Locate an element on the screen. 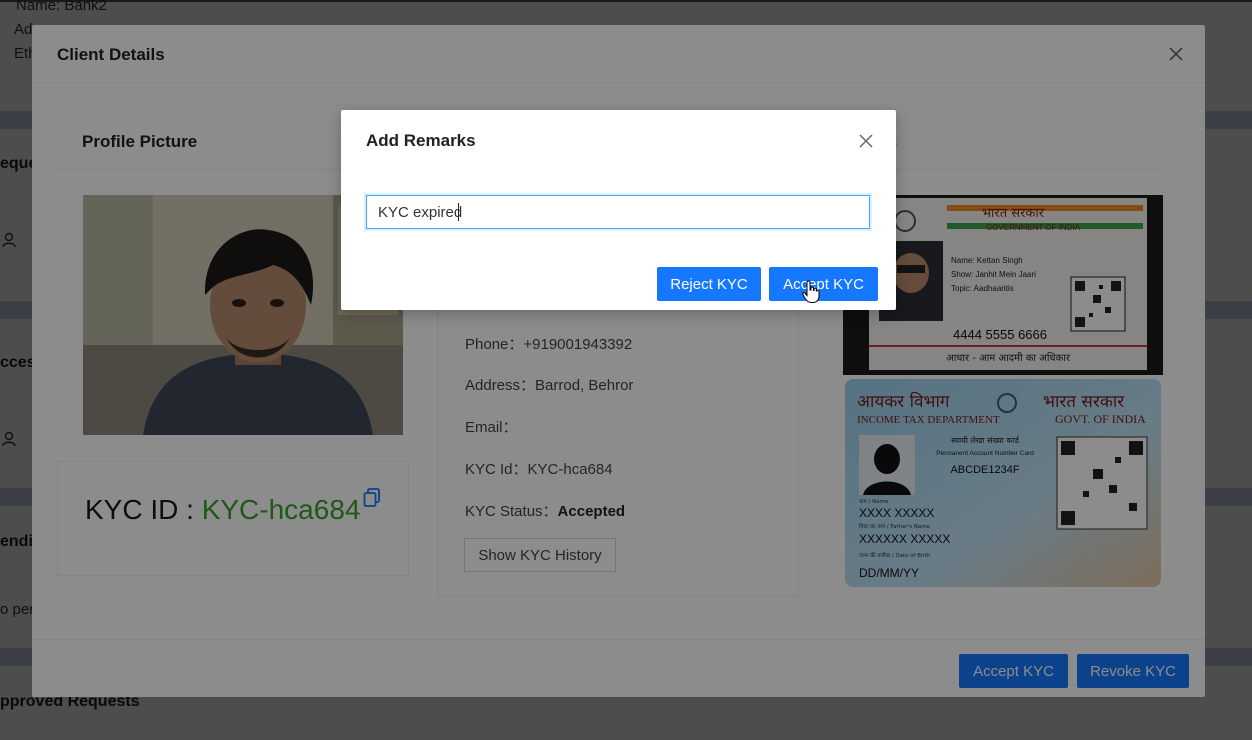  hand-cursor-icon is located at coordinates (811, 291).